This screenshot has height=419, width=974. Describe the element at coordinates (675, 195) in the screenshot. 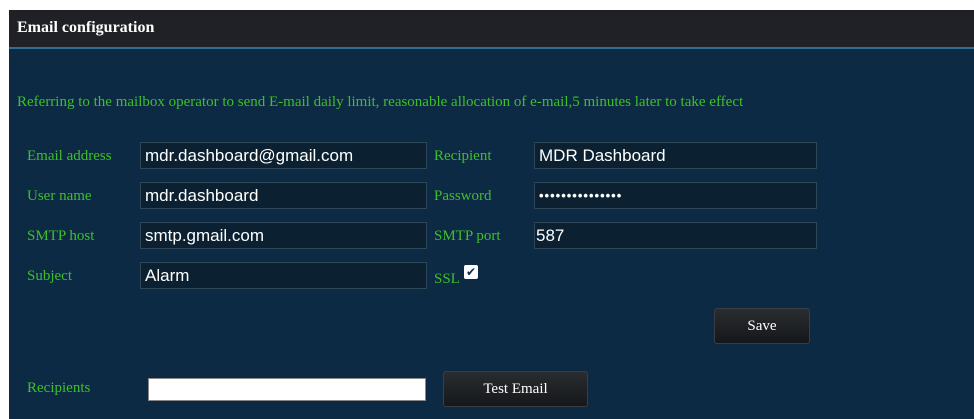

I see `password-input: •••••••••••••••` at that location.